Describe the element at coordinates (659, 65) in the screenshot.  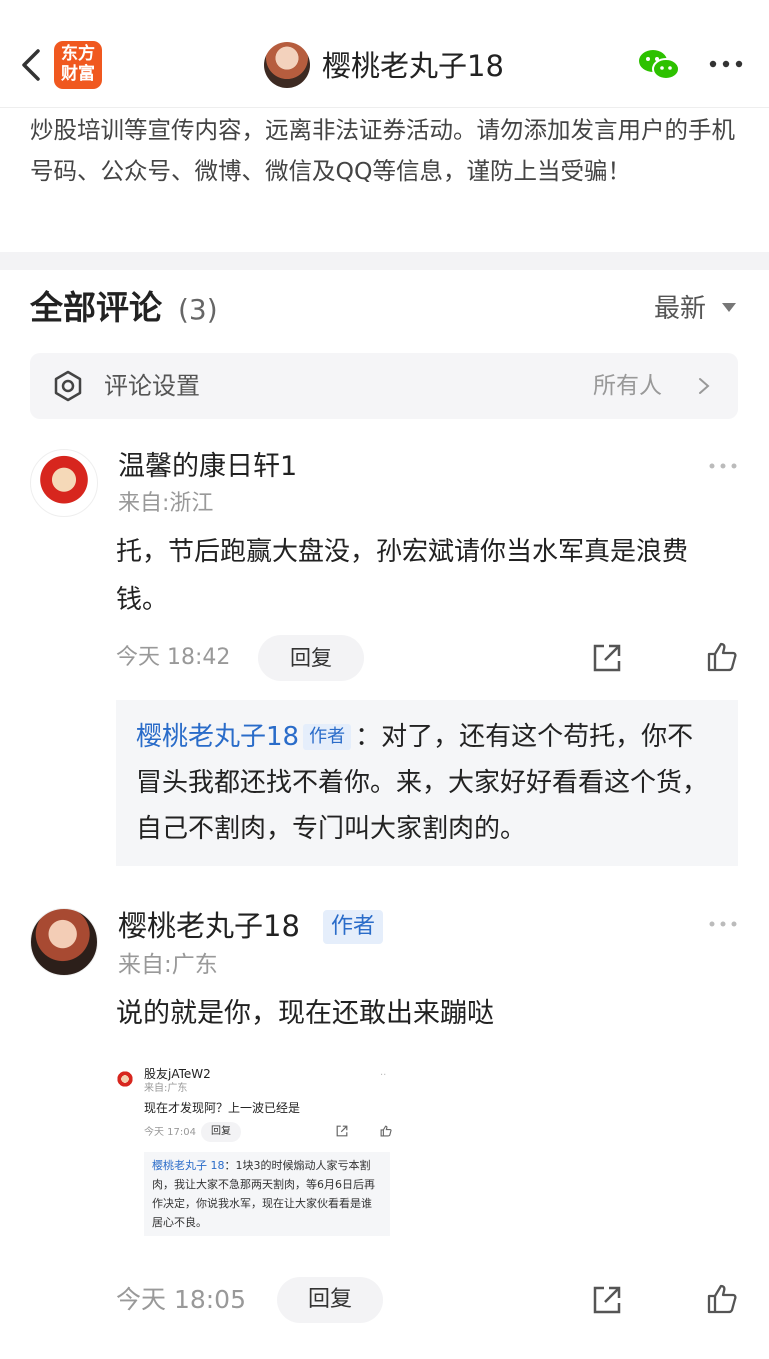
I see `wechat-icon` at that location.